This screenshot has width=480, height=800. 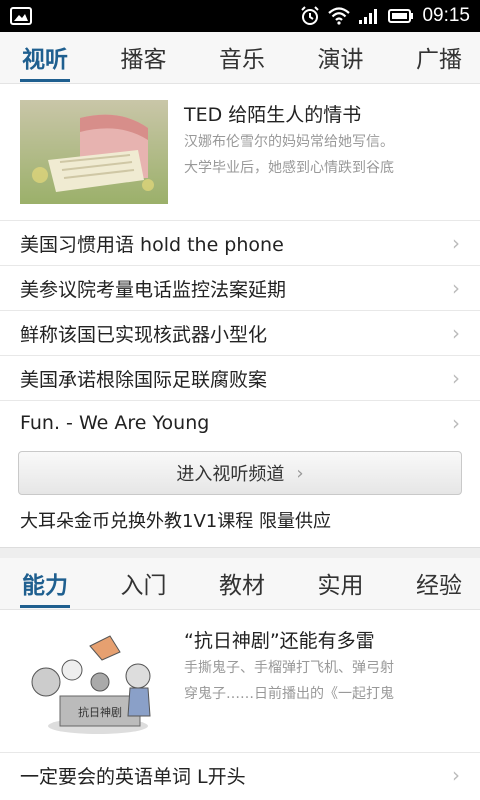 I want to click on tab-rumen: 入门, so click(x=144, y=584).